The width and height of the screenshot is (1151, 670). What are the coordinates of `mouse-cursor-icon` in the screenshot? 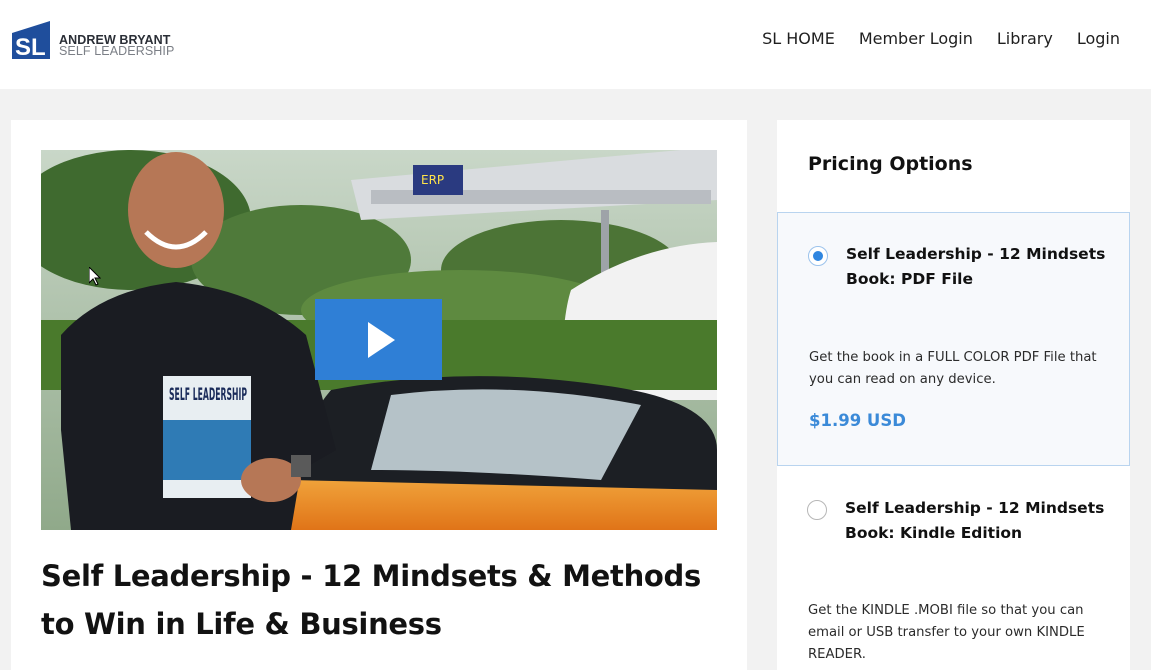 It's located at (95, 276).